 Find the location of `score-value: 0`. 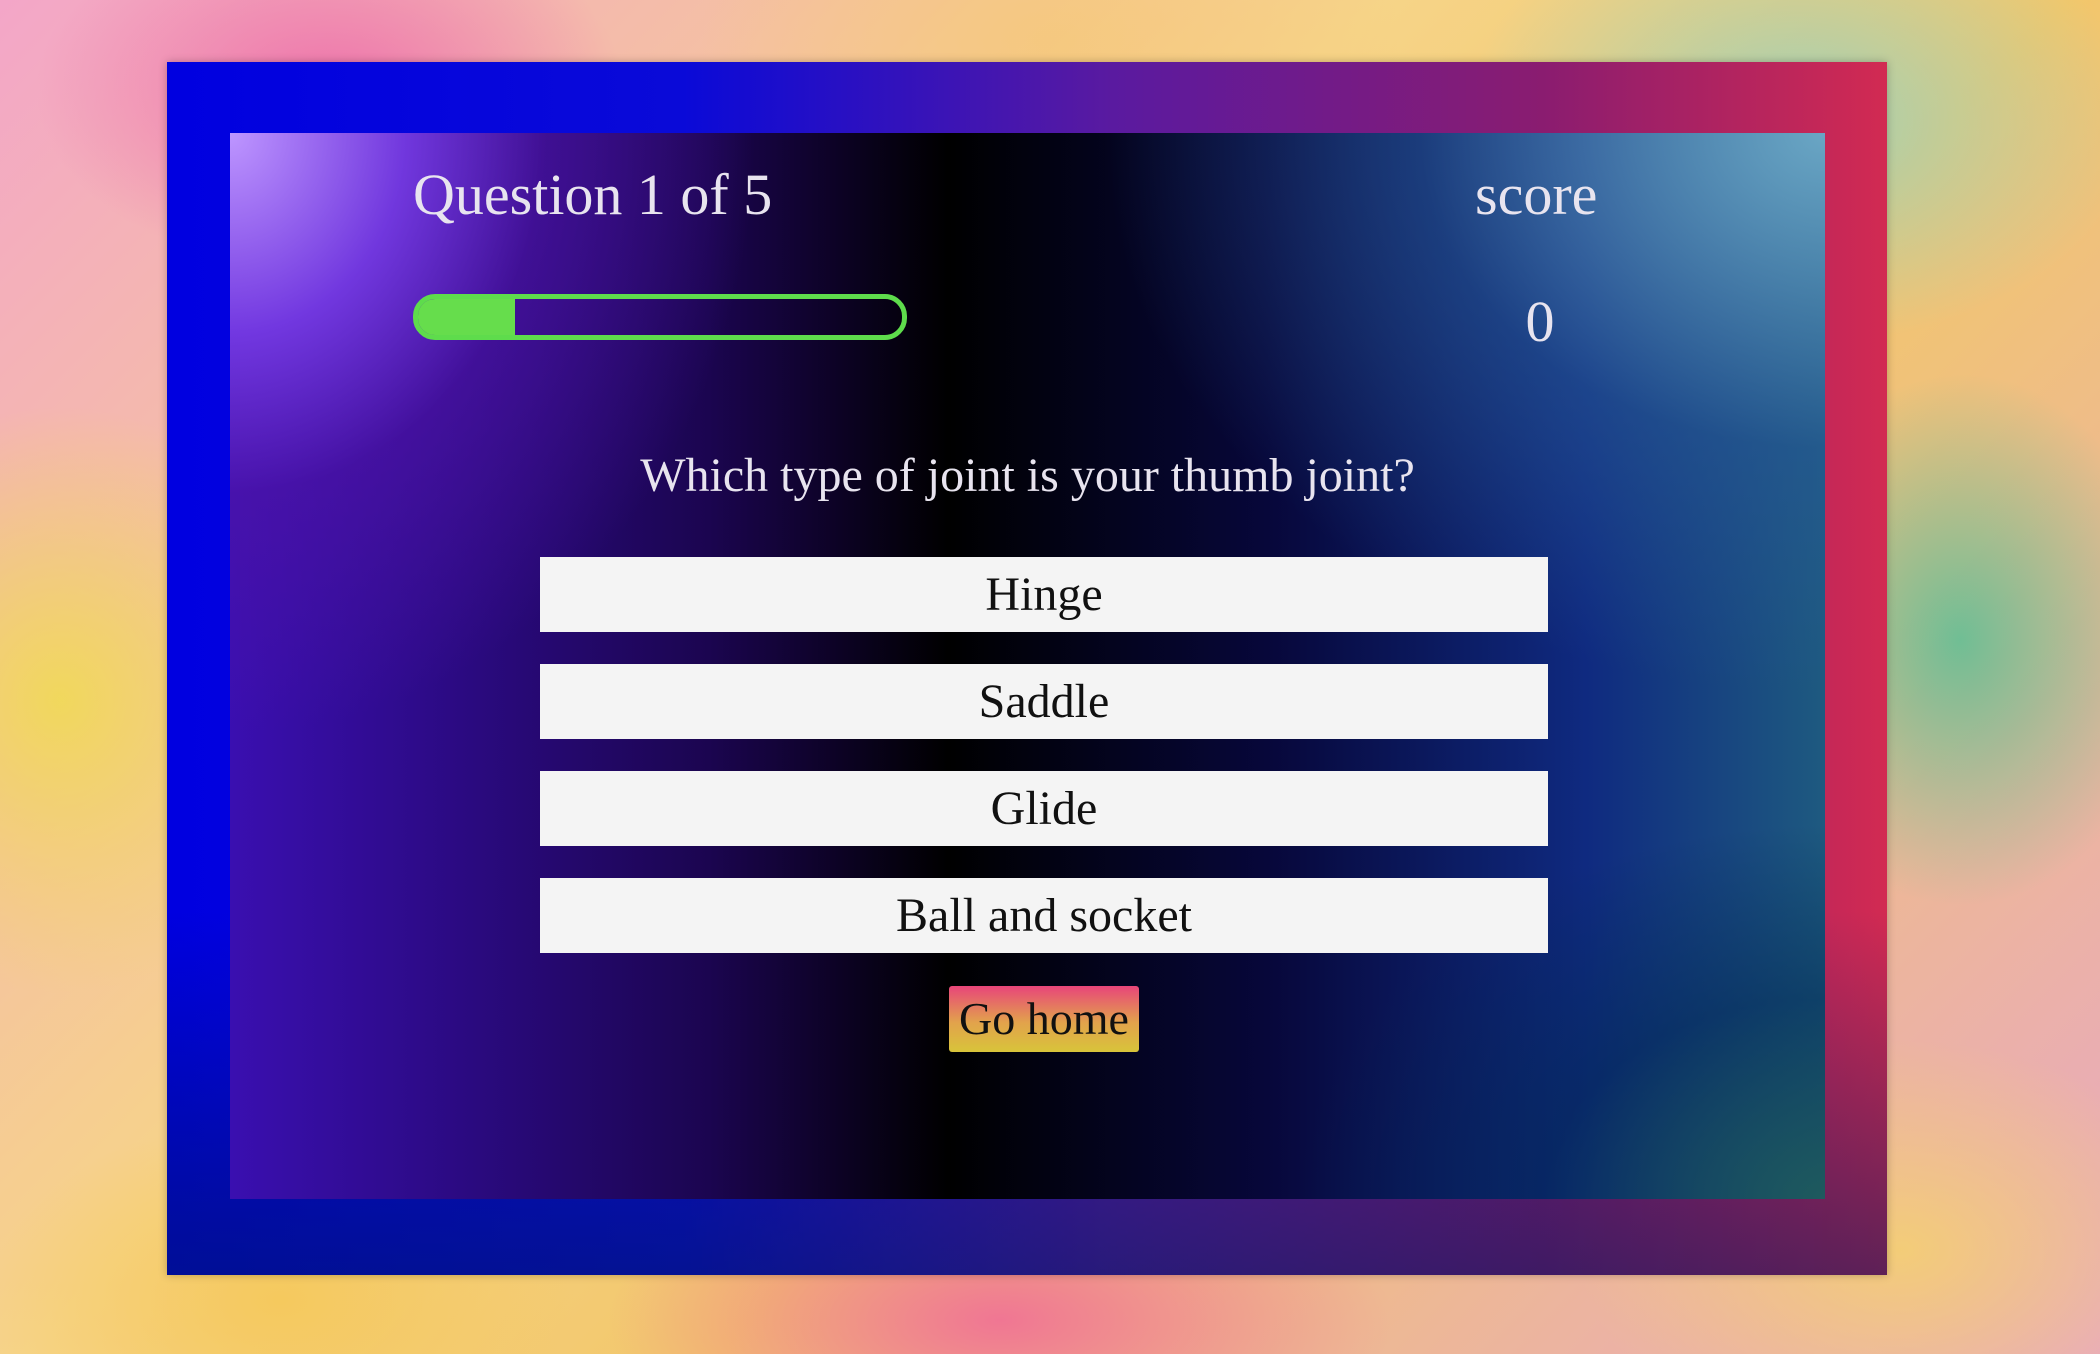

score-value: 0 is located at coordinates (1540, 321).